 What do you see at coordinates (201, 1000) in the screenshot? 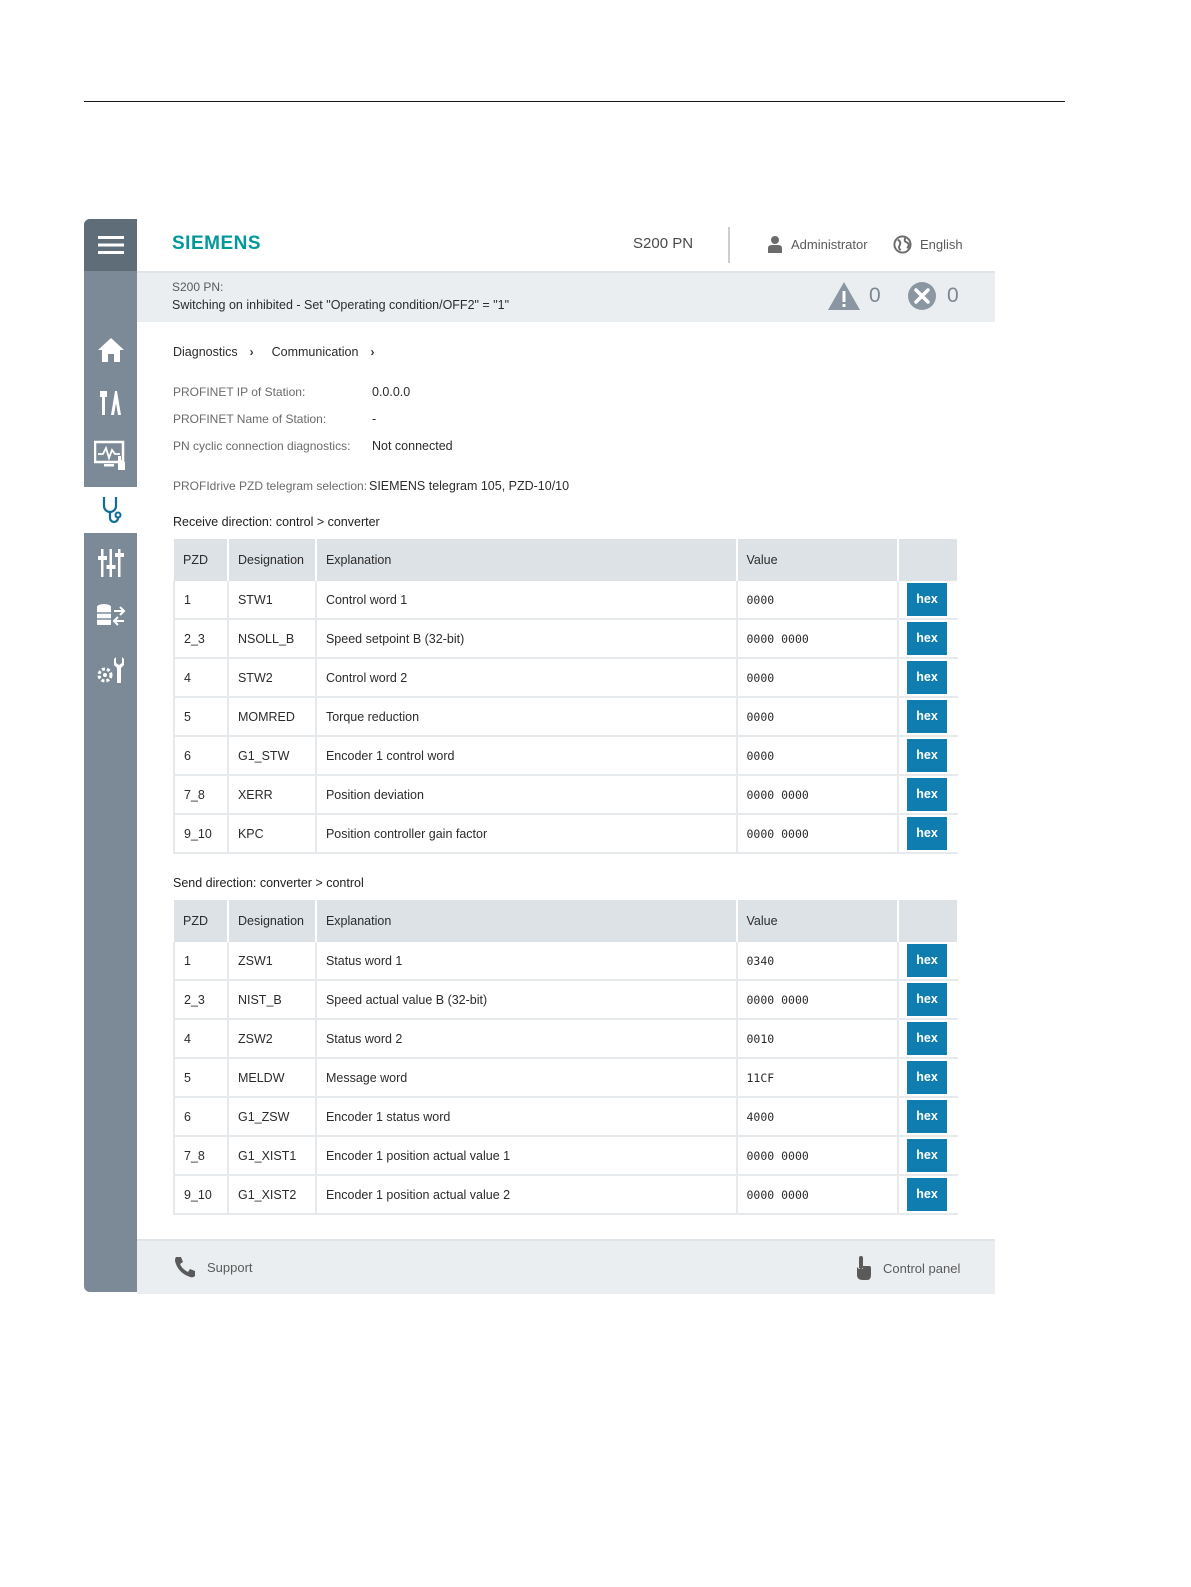
I see `pzd-cell: 2_3` at bounding box center [201, 1000].